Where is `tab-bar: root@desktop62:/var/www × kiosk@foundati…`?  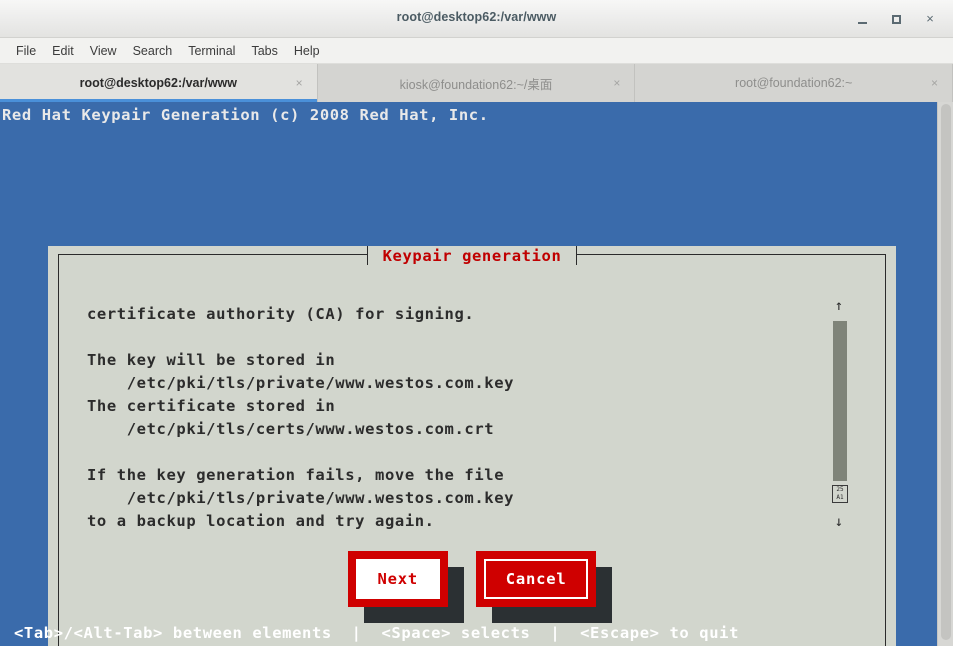
tab-bar: root@desktop62:/var/www × kiosk@foundati… is located at coordinates (476, 83).